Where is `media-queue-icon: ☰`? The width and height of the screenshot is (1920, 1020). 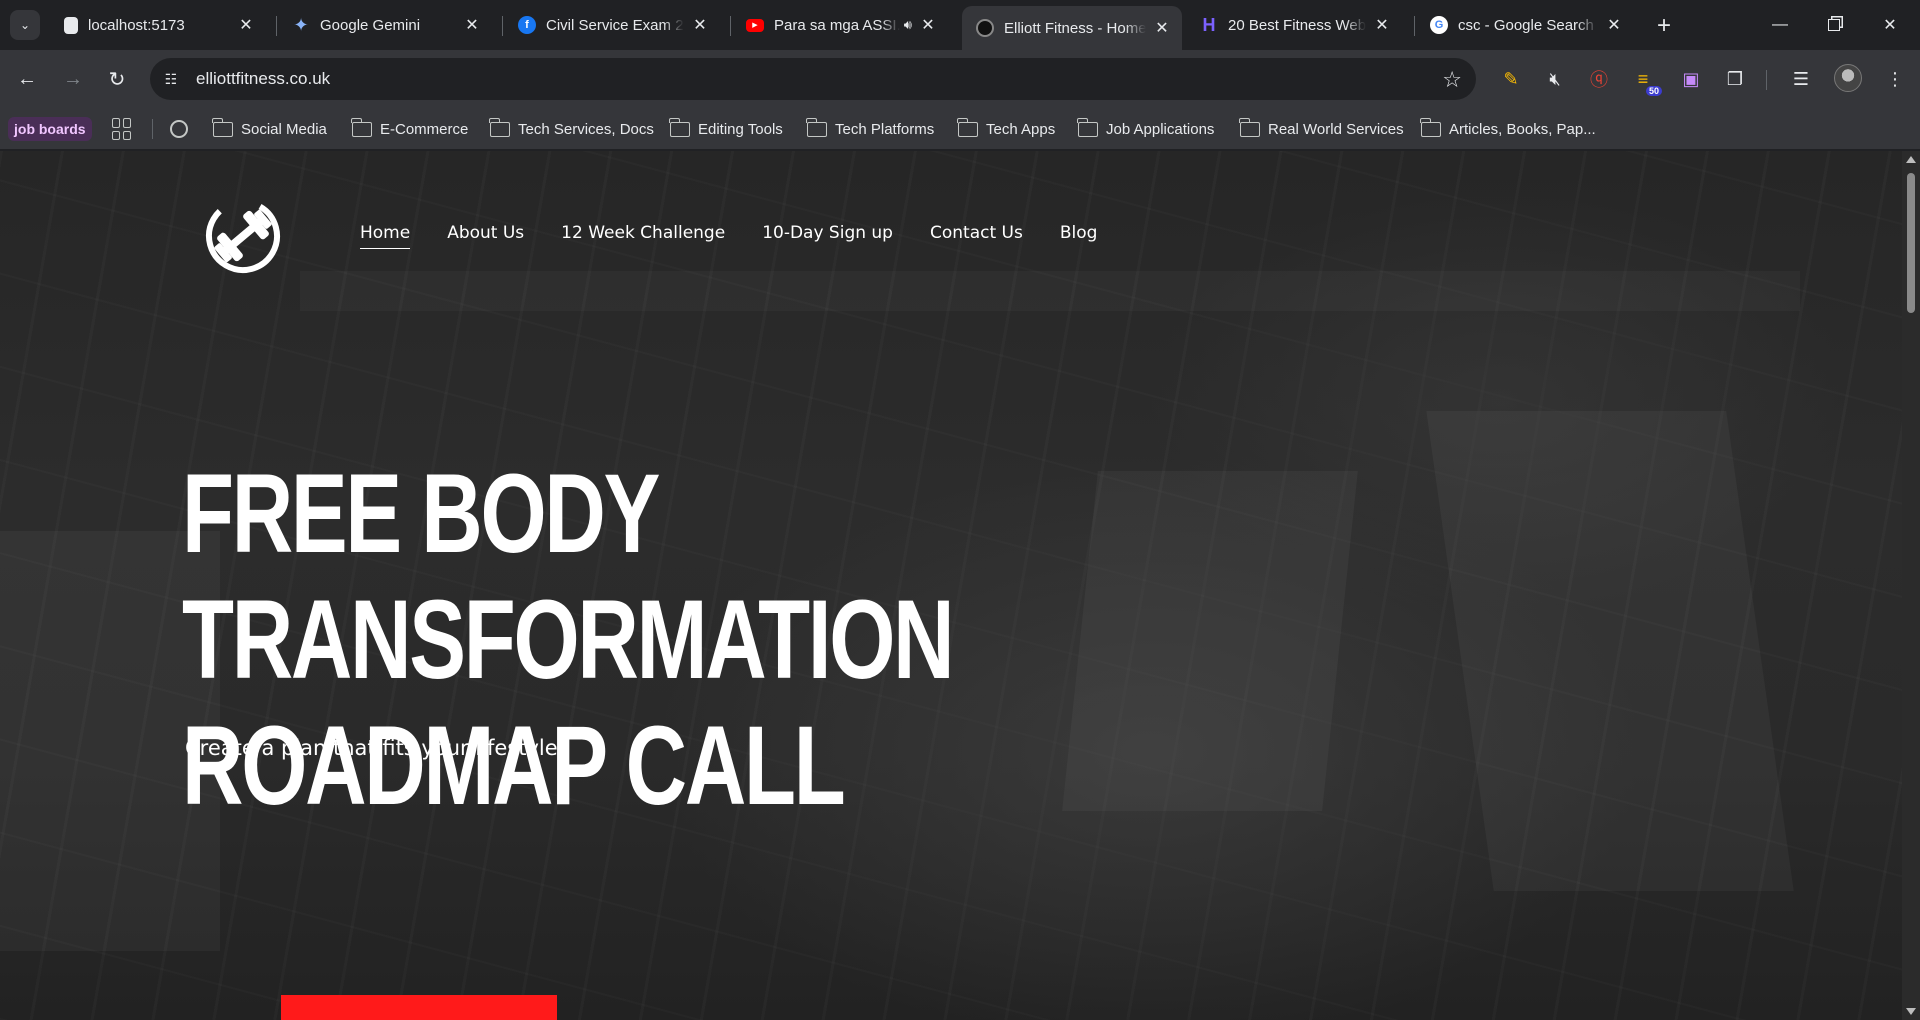
media-queue-icon: ☰ is located at coordinates (1801, 79).